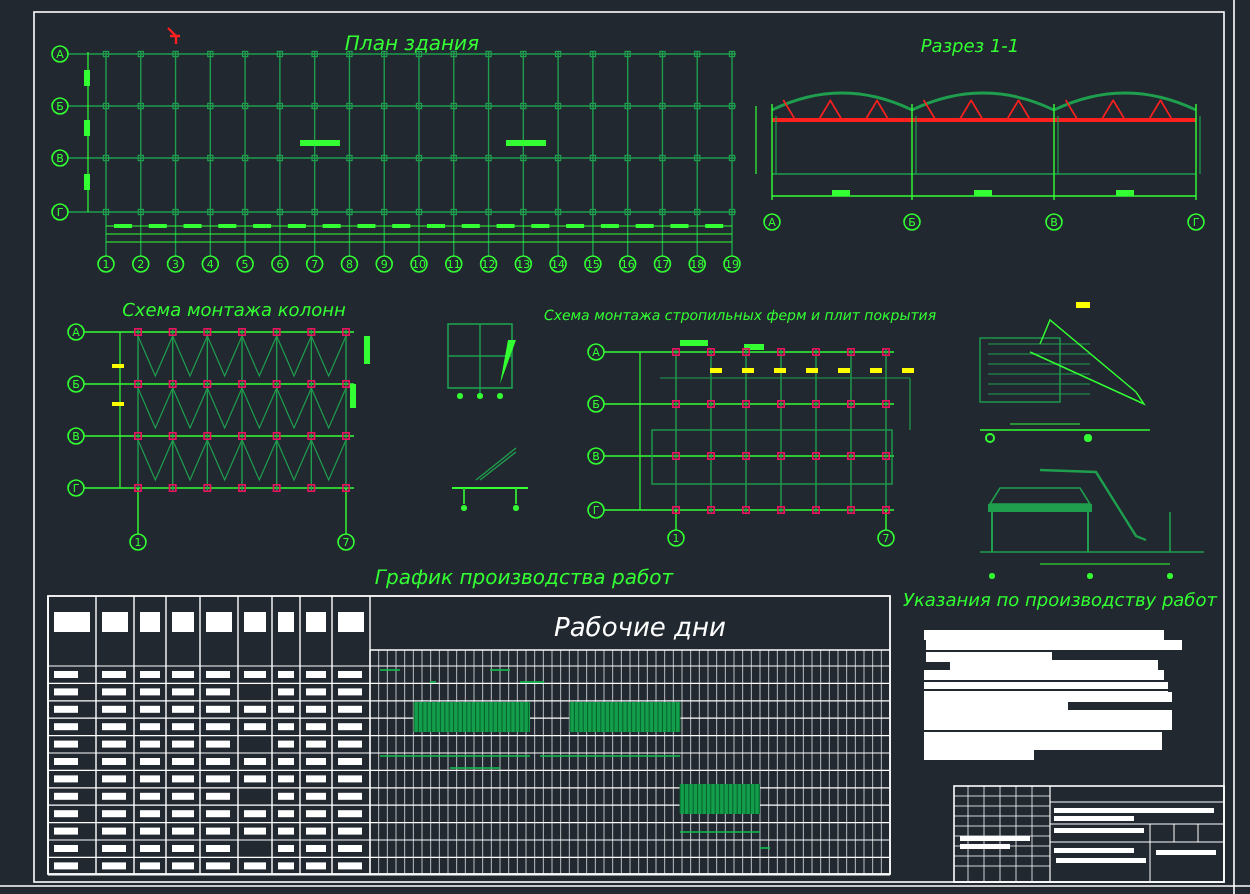  What do you see at coordinates (524, 579) in the screenshot?
I see `drawing-title: График производства работ` at bounding box center [524, 579].